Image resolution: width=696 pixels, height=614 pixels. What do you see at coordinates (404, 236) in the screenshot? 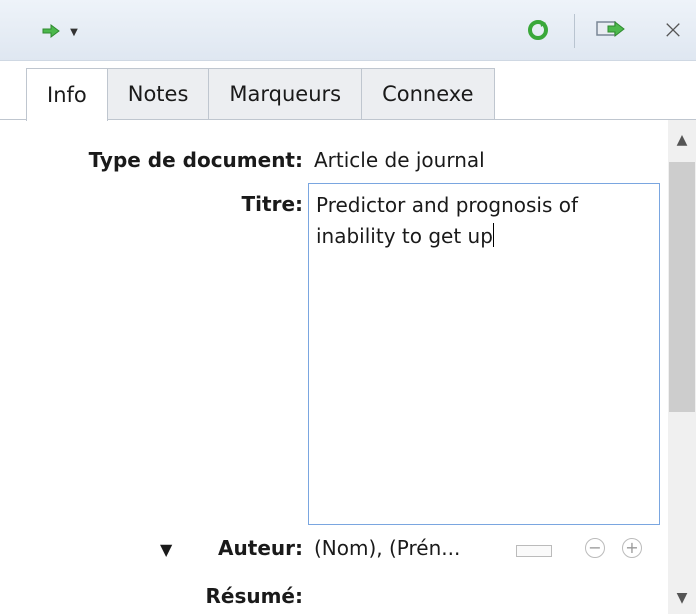
I see `title-text: inability to get up` at bounding box center [404, 236].